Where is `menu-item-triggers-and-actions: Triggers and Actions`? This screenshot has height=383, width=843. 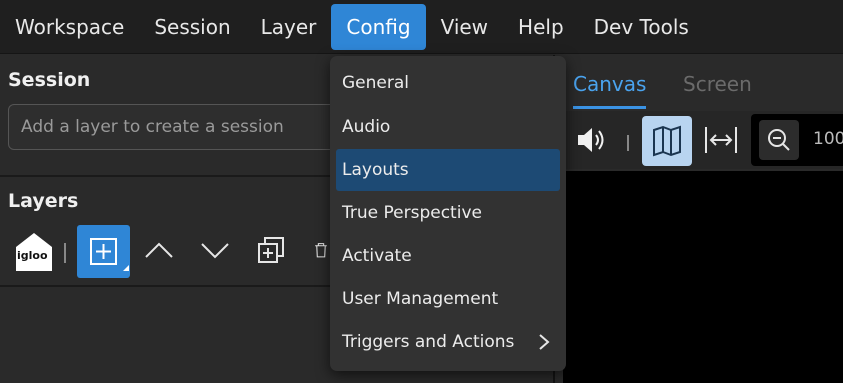
menu-item-triggers-and-actions: Triggers and Actions is located at coordinates (448, 342).